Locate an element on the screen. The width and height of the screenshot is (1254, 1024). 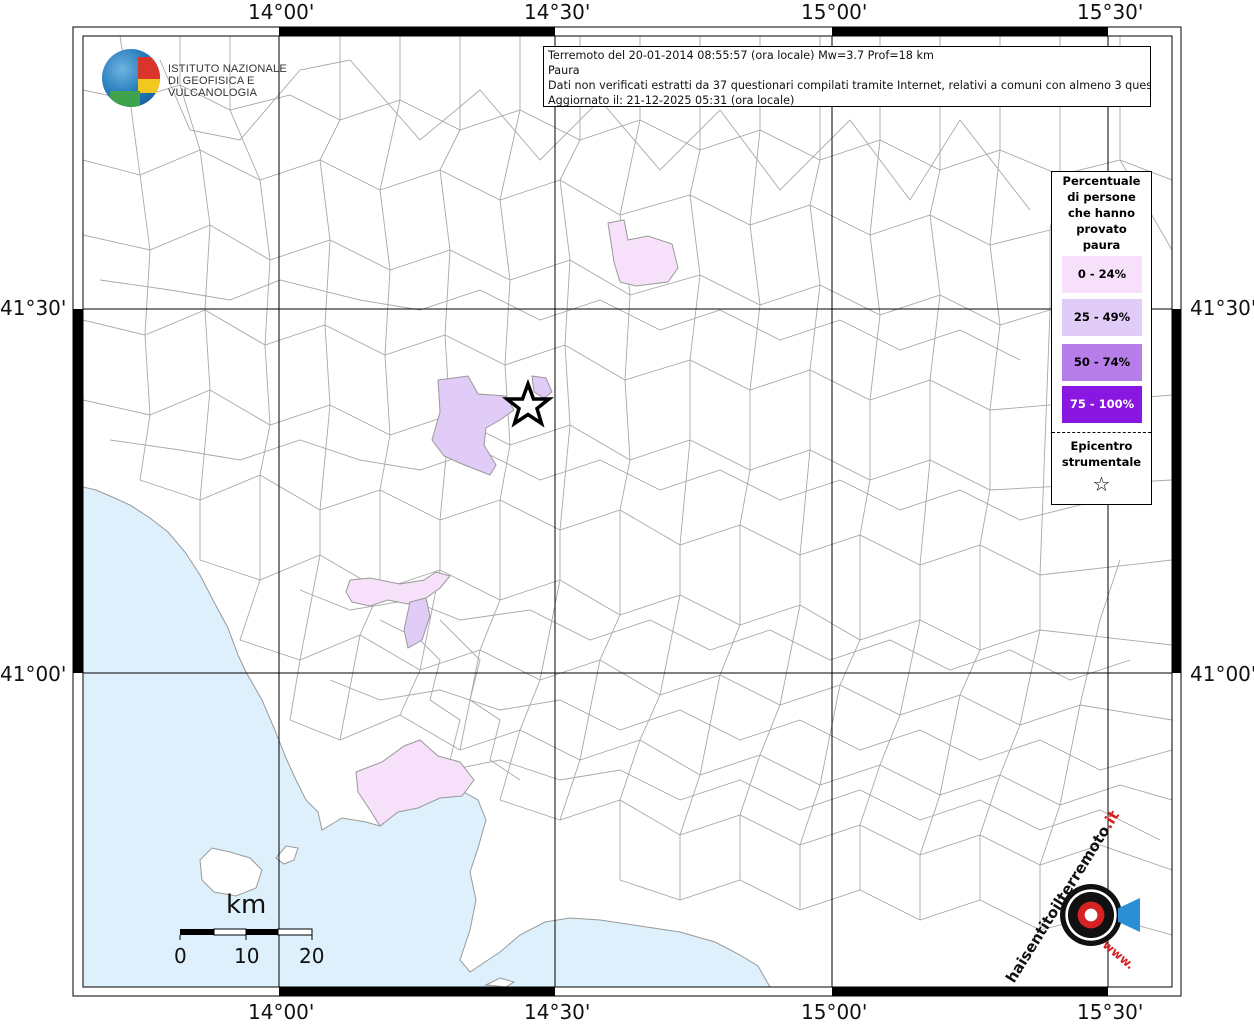
lon-label-bottom-1: 14°00' is located at coordinates (281, 1012).